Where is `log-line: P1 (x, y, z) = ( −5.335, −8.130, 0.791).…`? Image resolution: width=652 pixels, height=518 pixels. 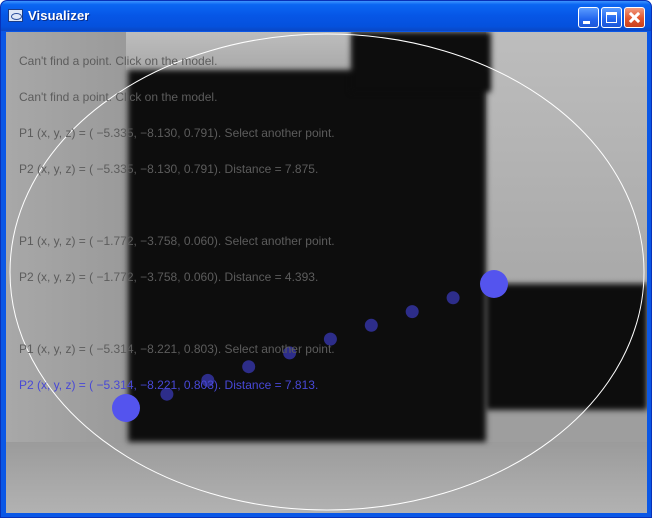
log-line: P1 (x, y, z) = ( −5.335, −8.130, 0.791).… is located at coordinates (177, 133).